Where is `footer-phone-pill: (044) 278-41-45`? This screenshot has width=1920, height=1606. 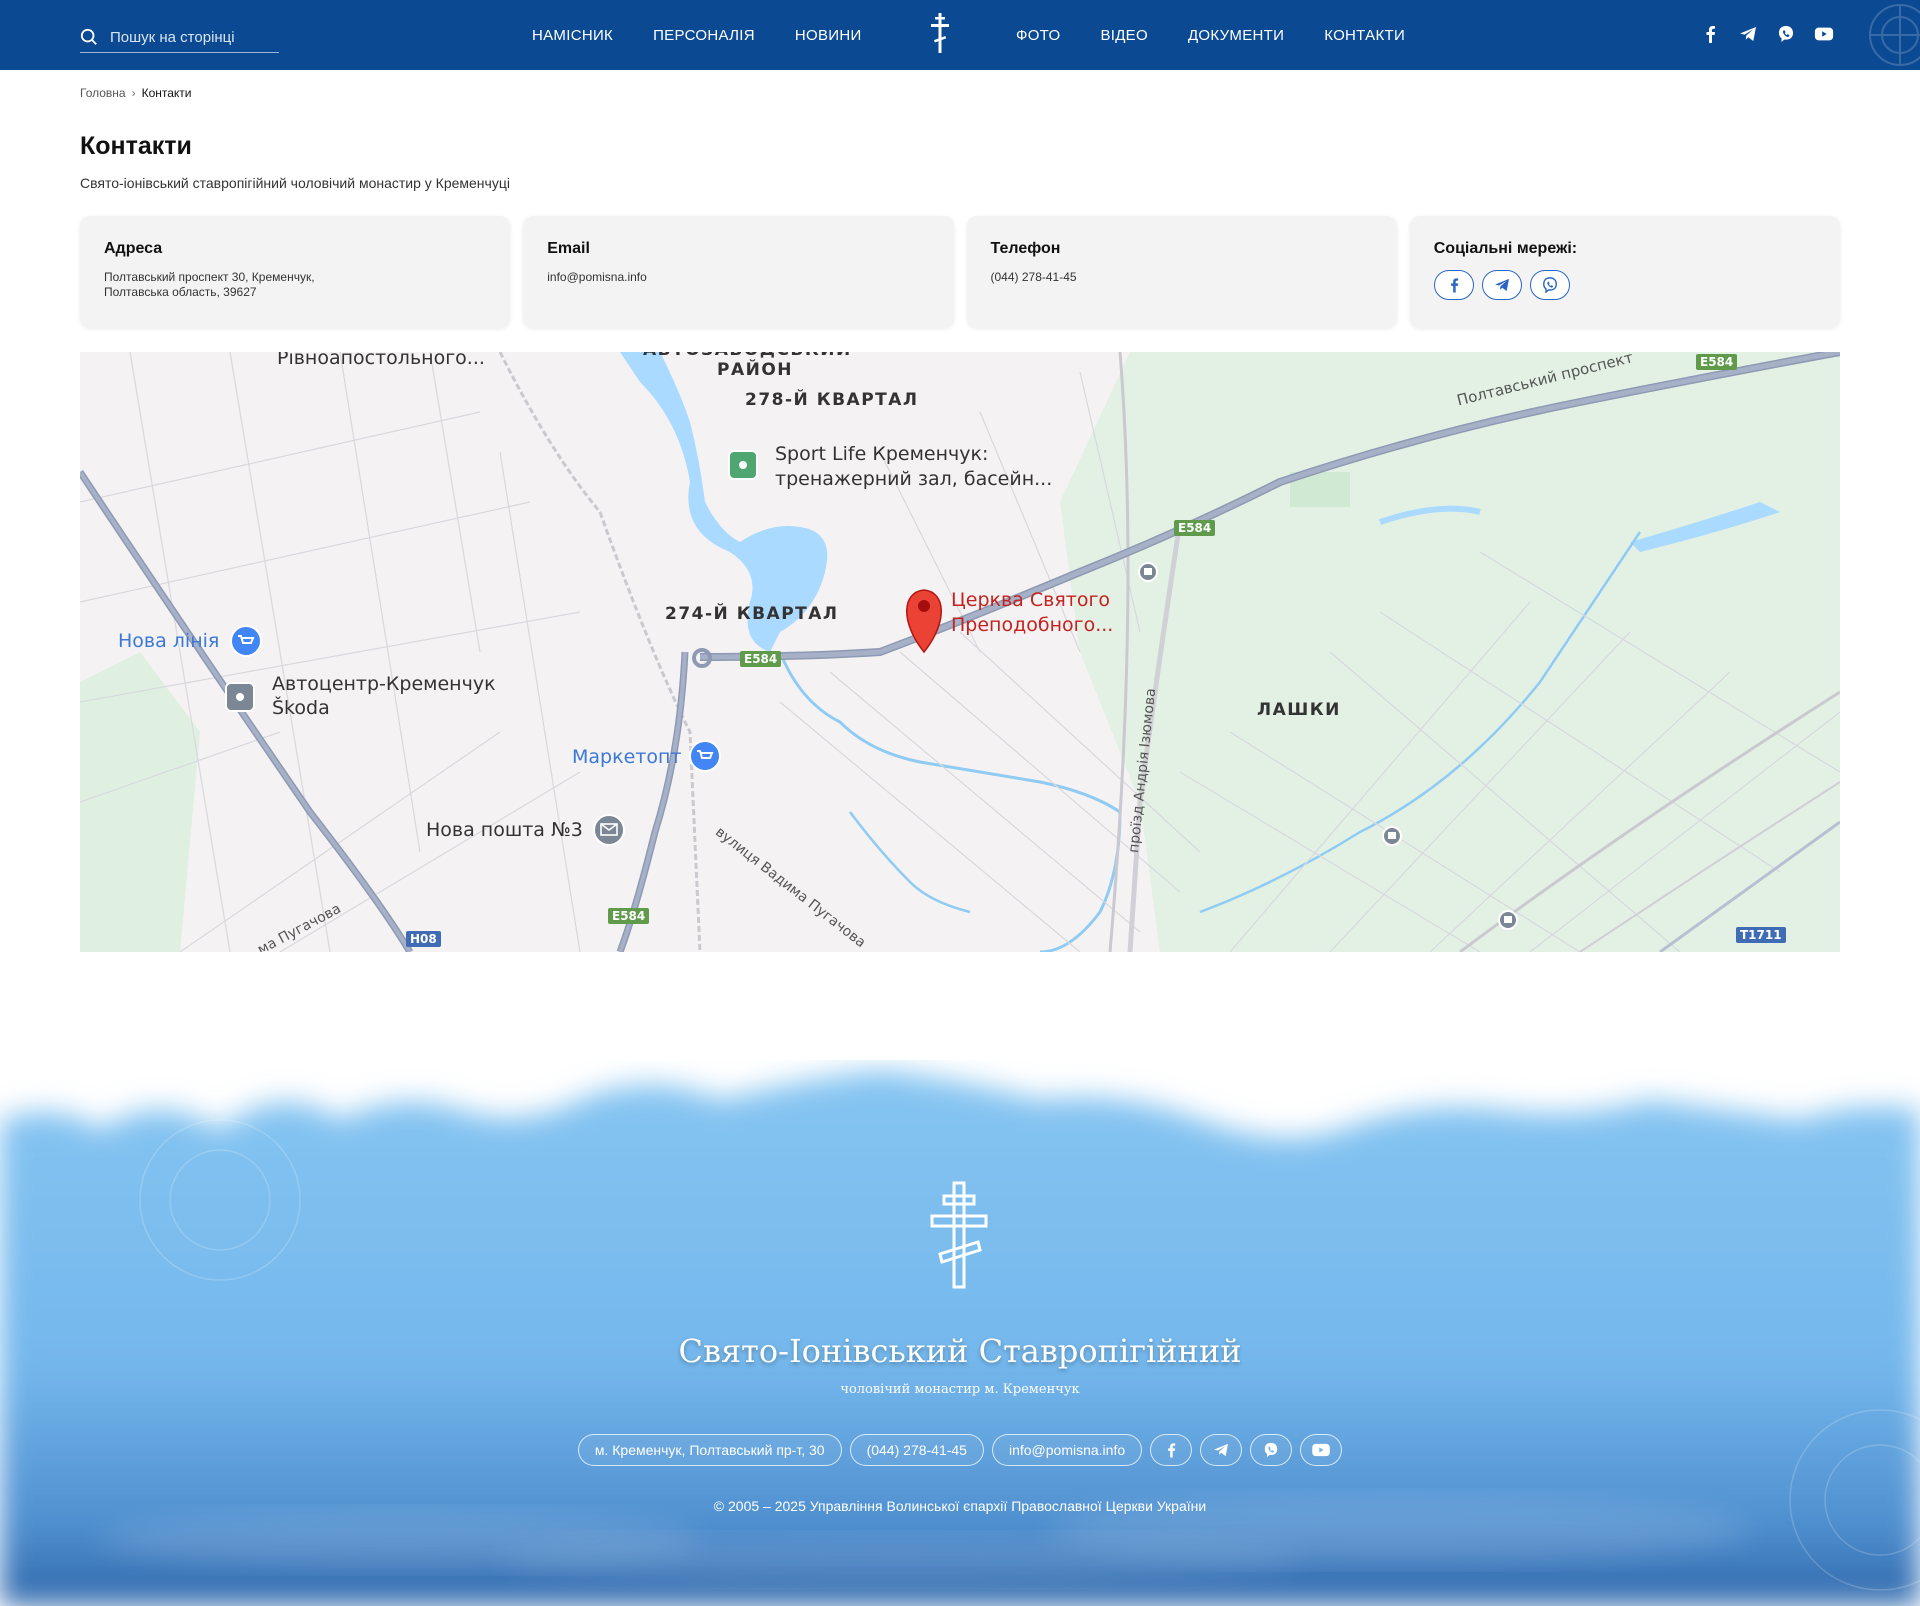
footer-phone-pill: (044) 278-41-45 is located at coordinates (916, 1450).